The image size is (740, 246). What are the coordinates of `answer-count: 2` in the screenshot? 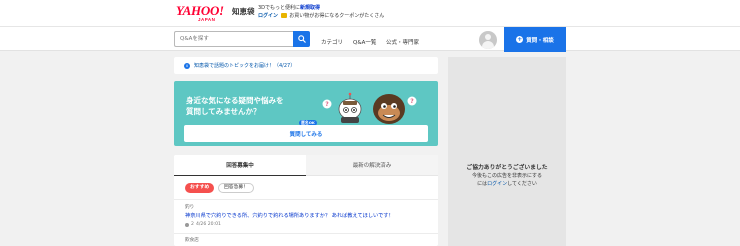 It's located at (192, 224).